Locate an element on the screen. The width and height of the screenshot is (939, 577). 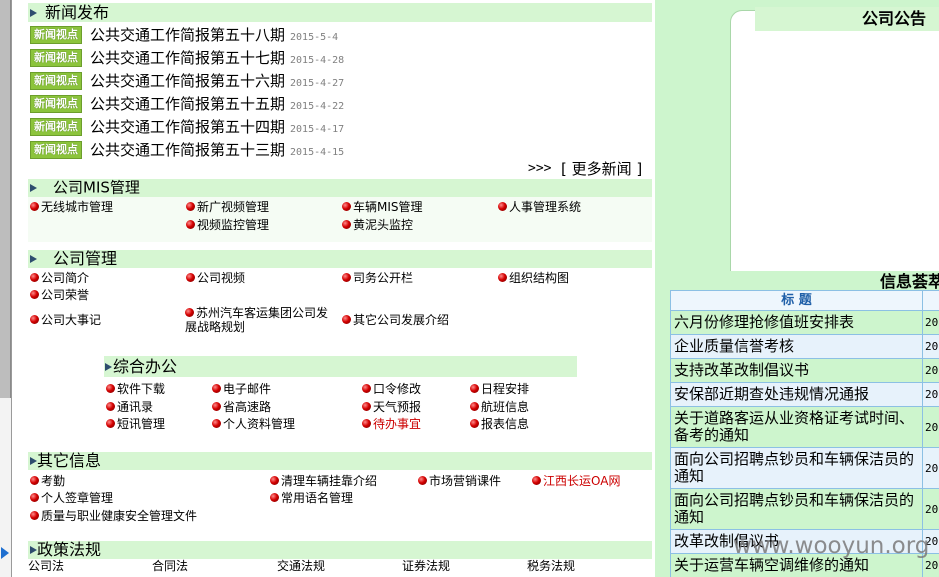
highway-link: 省高速路 is located at coordinates (241, 407).